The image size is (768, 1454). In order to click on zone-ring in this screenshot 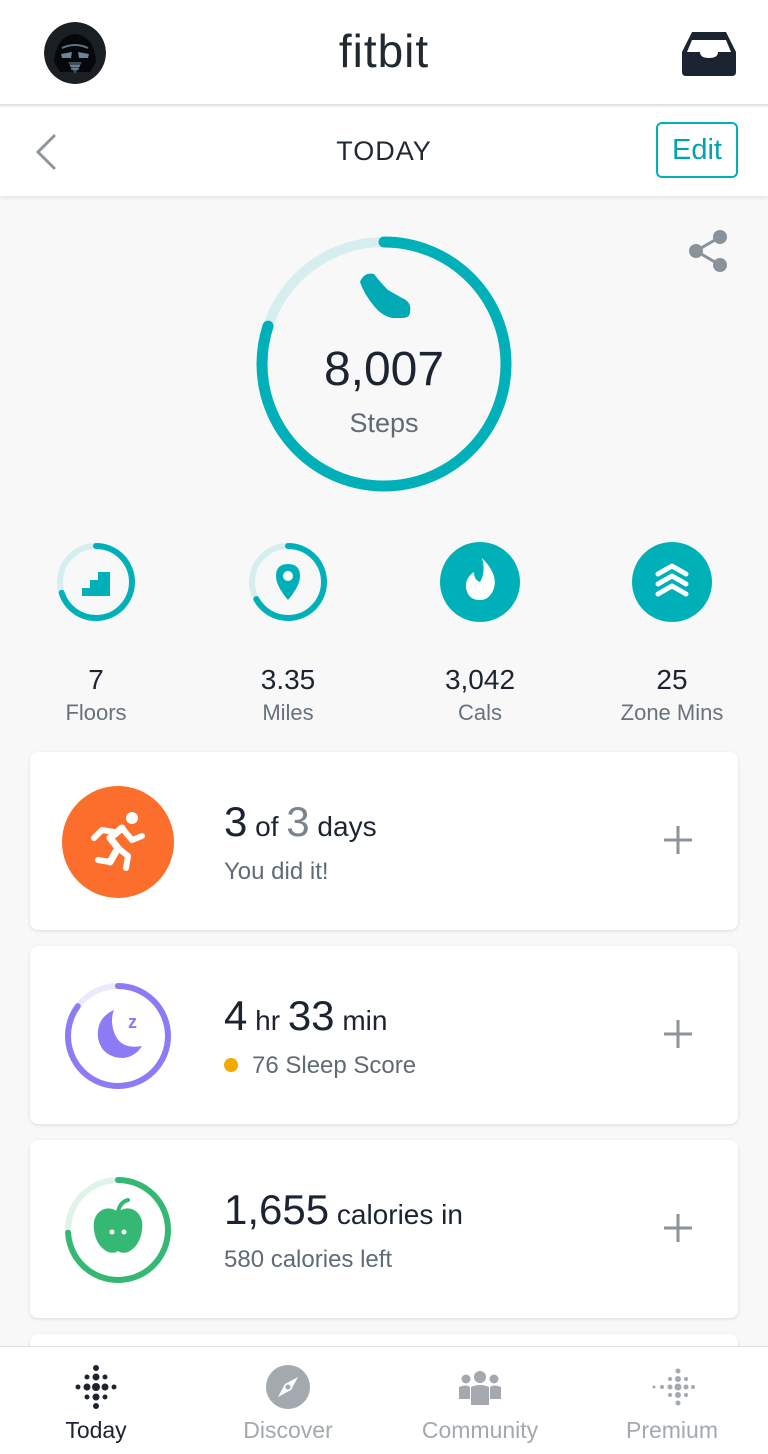, I will do `click(672, 582)`.